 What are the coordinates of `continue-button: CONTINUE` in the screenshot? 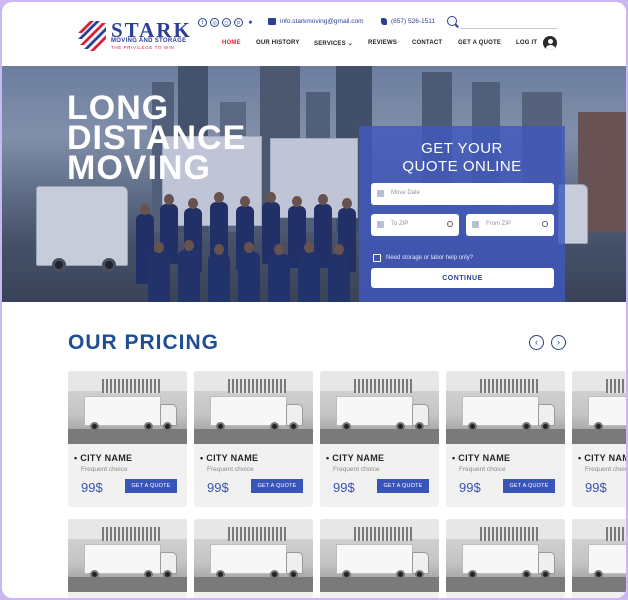 It's located at (462, 278).